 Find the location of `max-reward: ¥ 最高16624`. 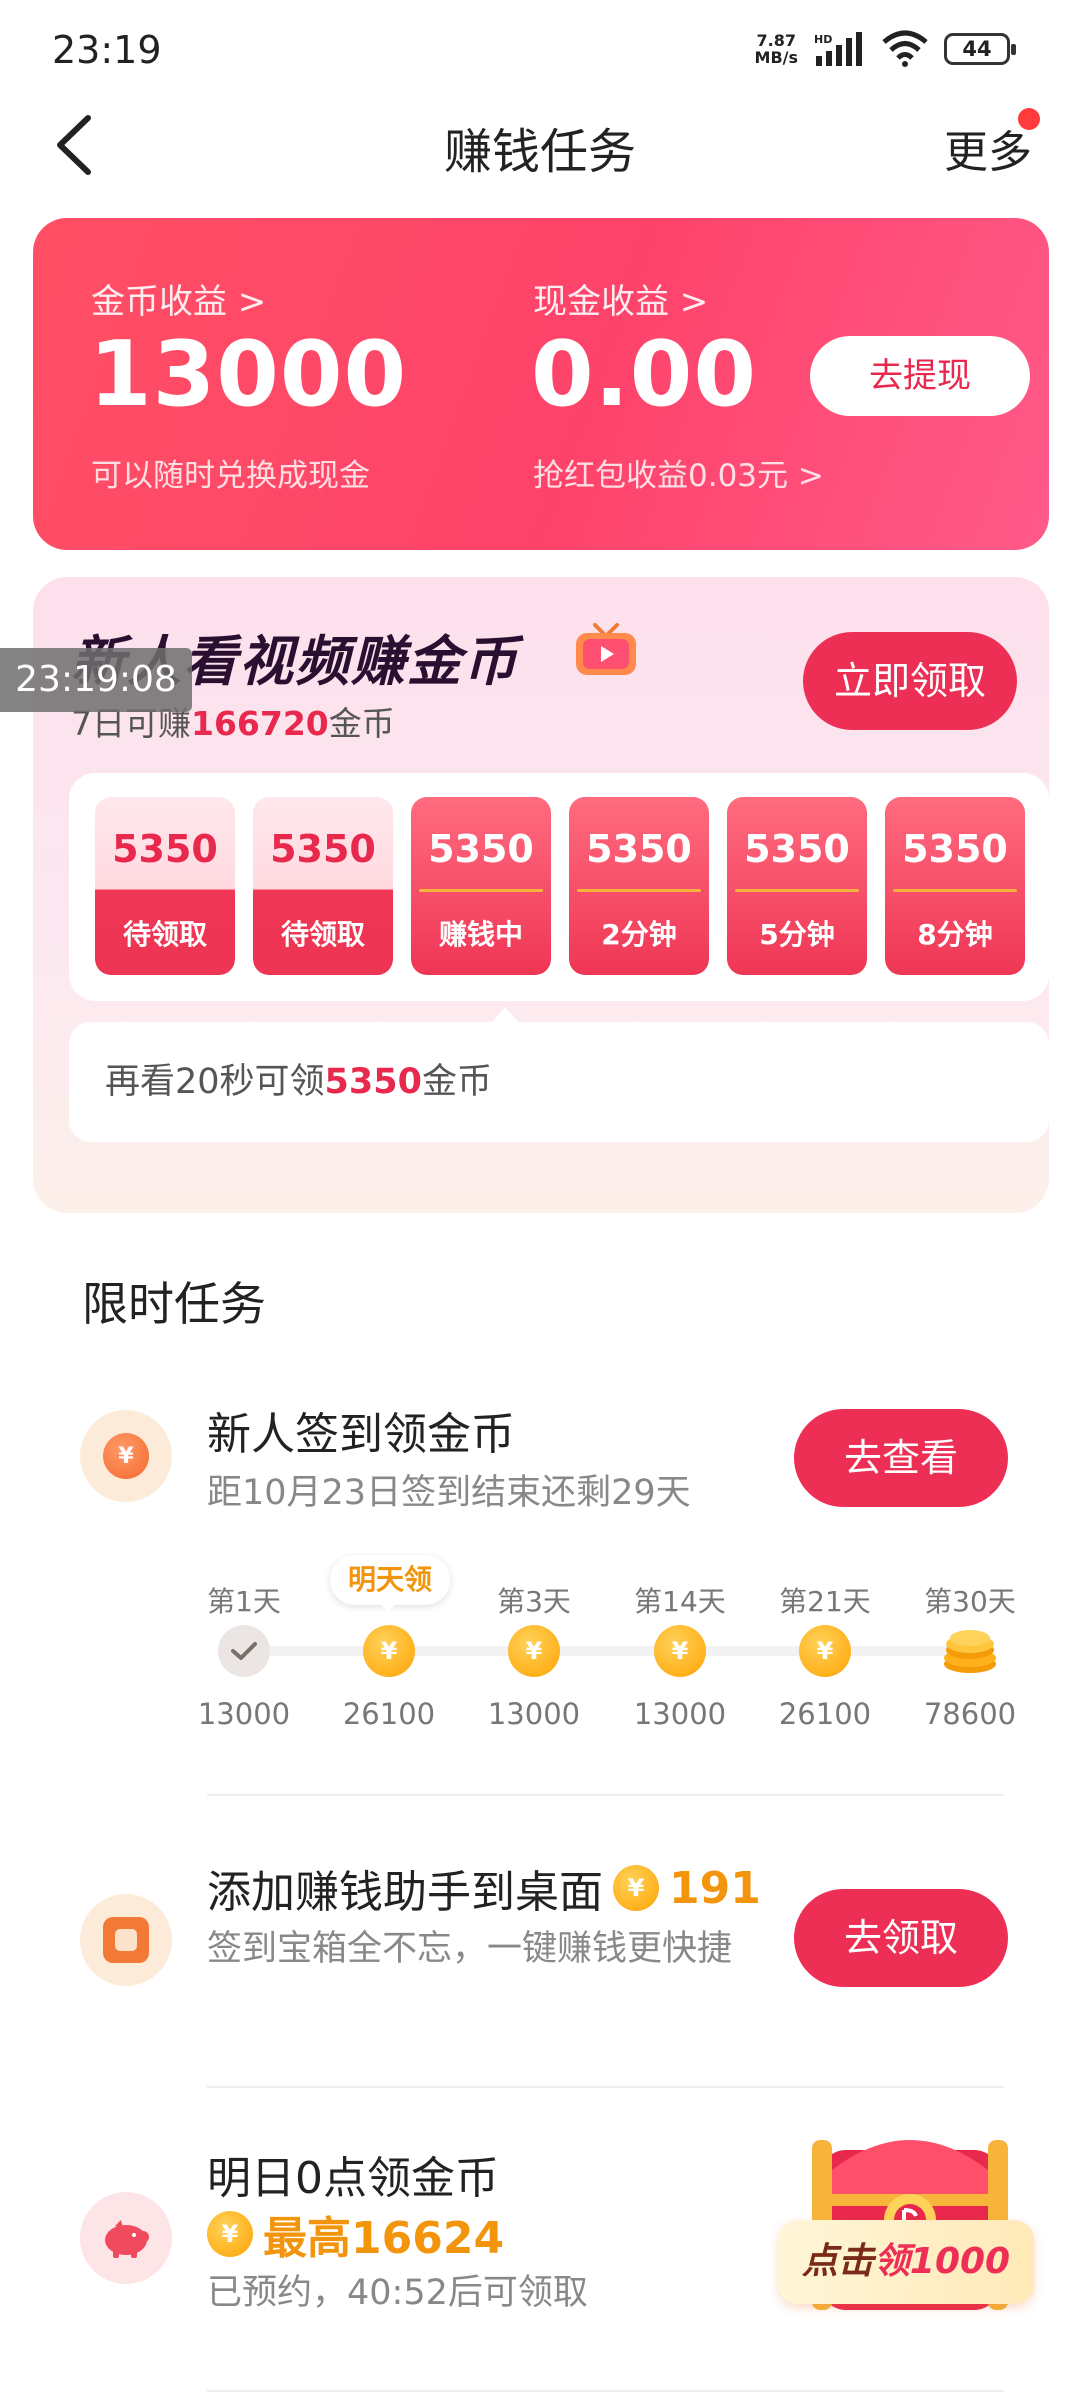

max-reward: ¥ 最高16624 is located at coordinates (355, 2234).